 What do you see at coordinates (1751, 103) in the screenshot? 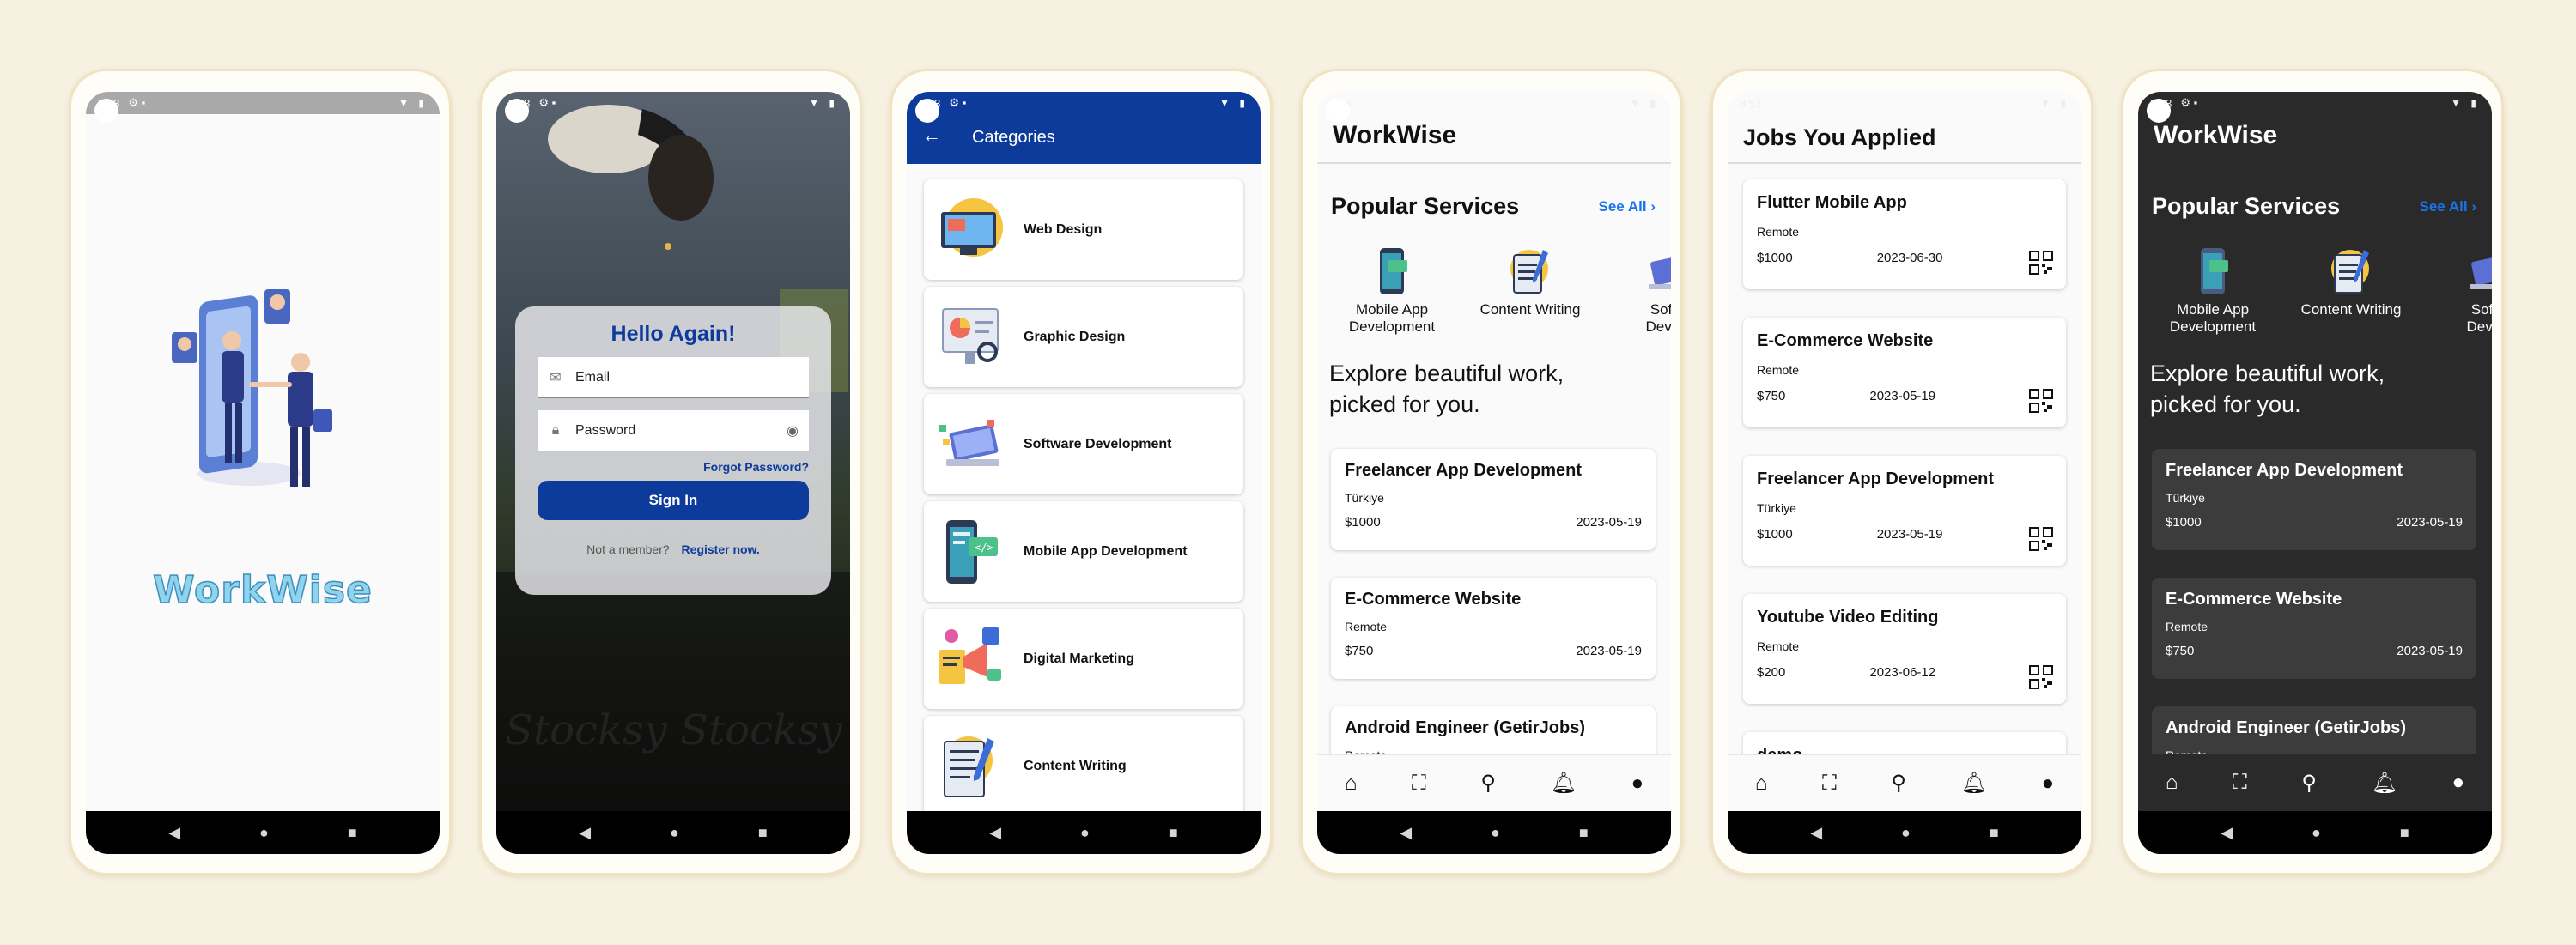
I see `status-time: 8:53` at bounding box center [1751, 103].